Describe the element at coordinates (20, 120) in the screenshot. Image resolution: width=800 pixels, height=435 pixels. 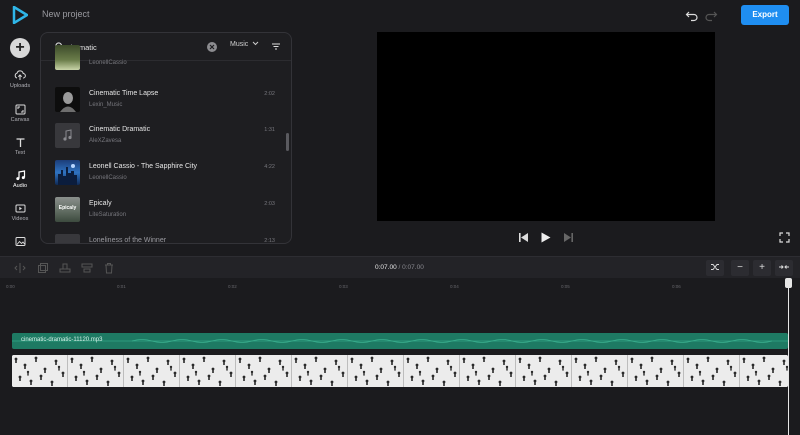
I see `sidebar-item-label: Canvas` at that location.